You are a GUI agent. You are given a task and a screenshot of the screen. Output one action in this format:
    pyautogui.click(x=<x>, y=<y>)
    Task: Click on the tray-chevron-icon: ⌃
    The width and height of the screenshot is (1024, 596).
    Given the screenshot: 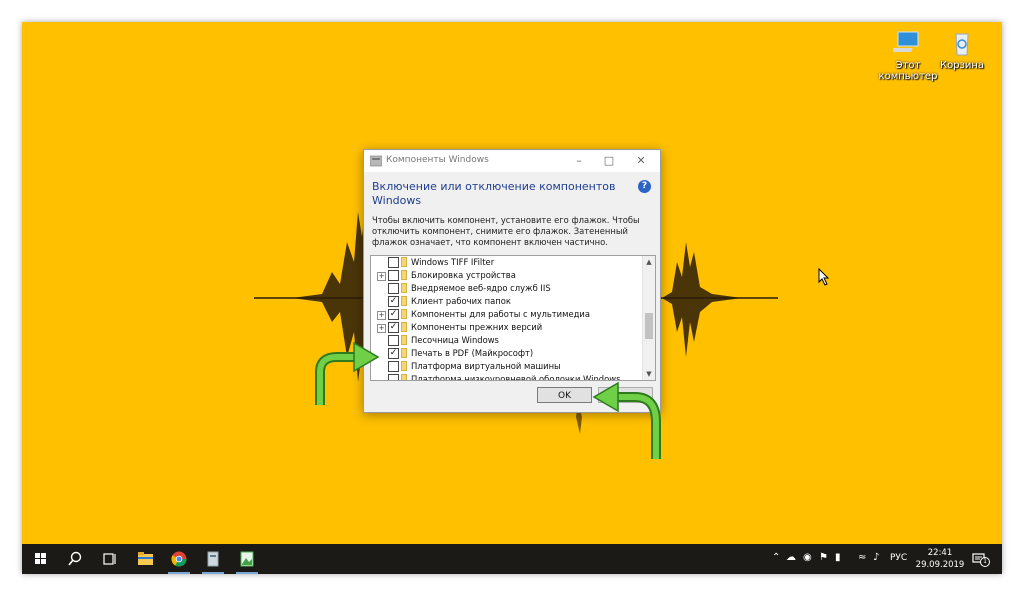 What is the action you would take?
    pyautogui.click(x=776, y=557)
    